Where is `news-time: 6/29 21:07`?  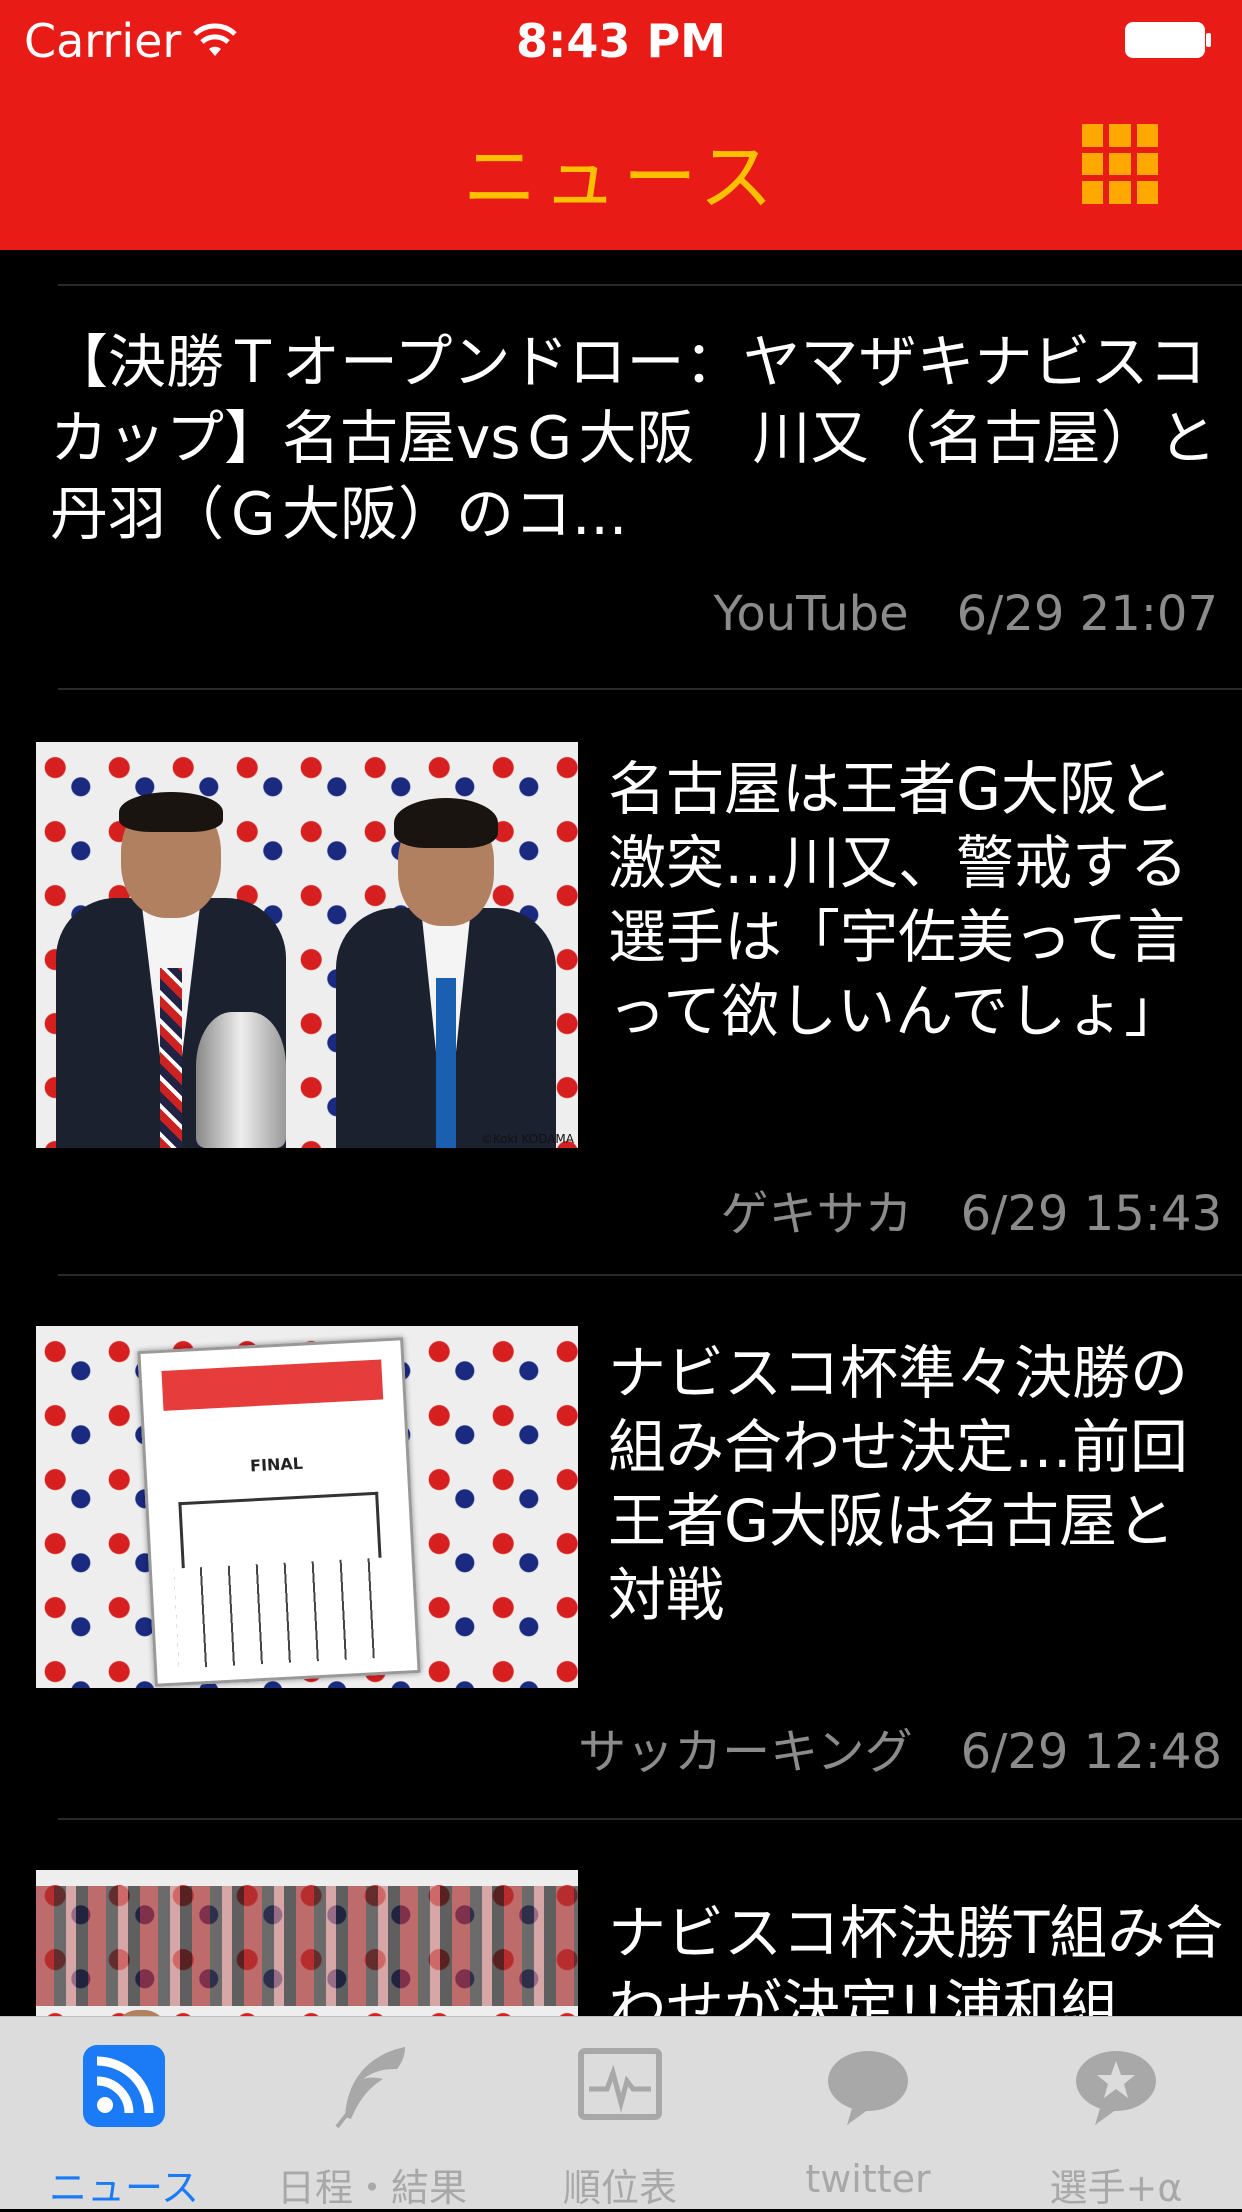 news-time: 6/29 21:07 is located at coordinates (1087, 614).